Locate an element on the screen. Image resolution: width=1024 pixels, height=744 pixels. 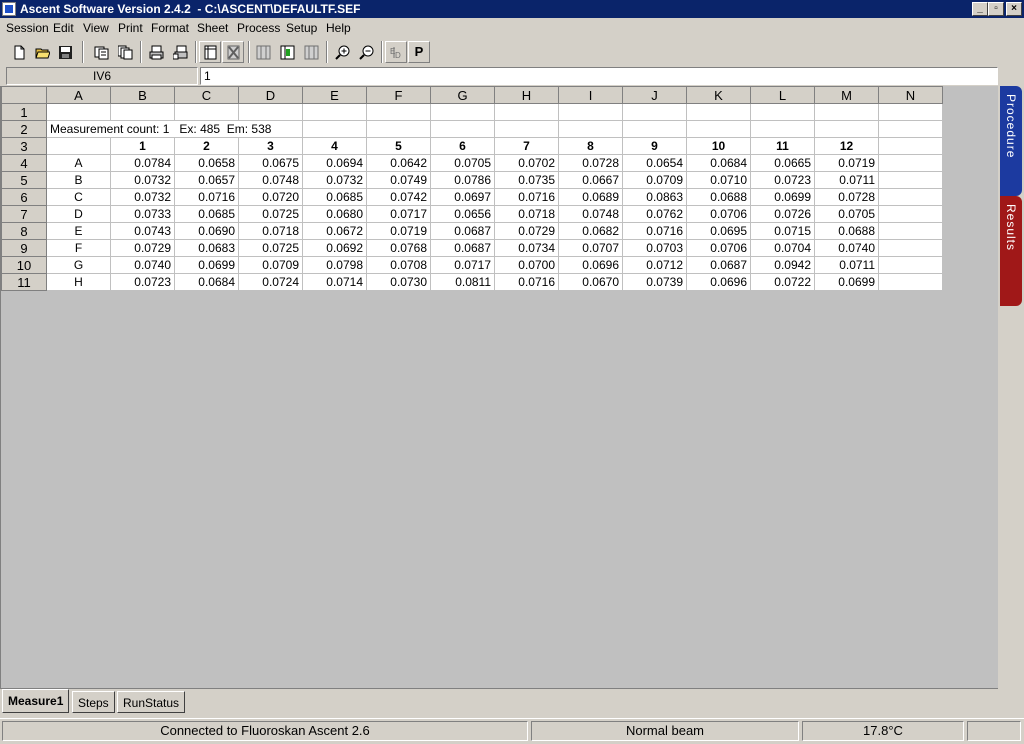
well-value-cell: 0.0690 is located at coordinates (206, 231).